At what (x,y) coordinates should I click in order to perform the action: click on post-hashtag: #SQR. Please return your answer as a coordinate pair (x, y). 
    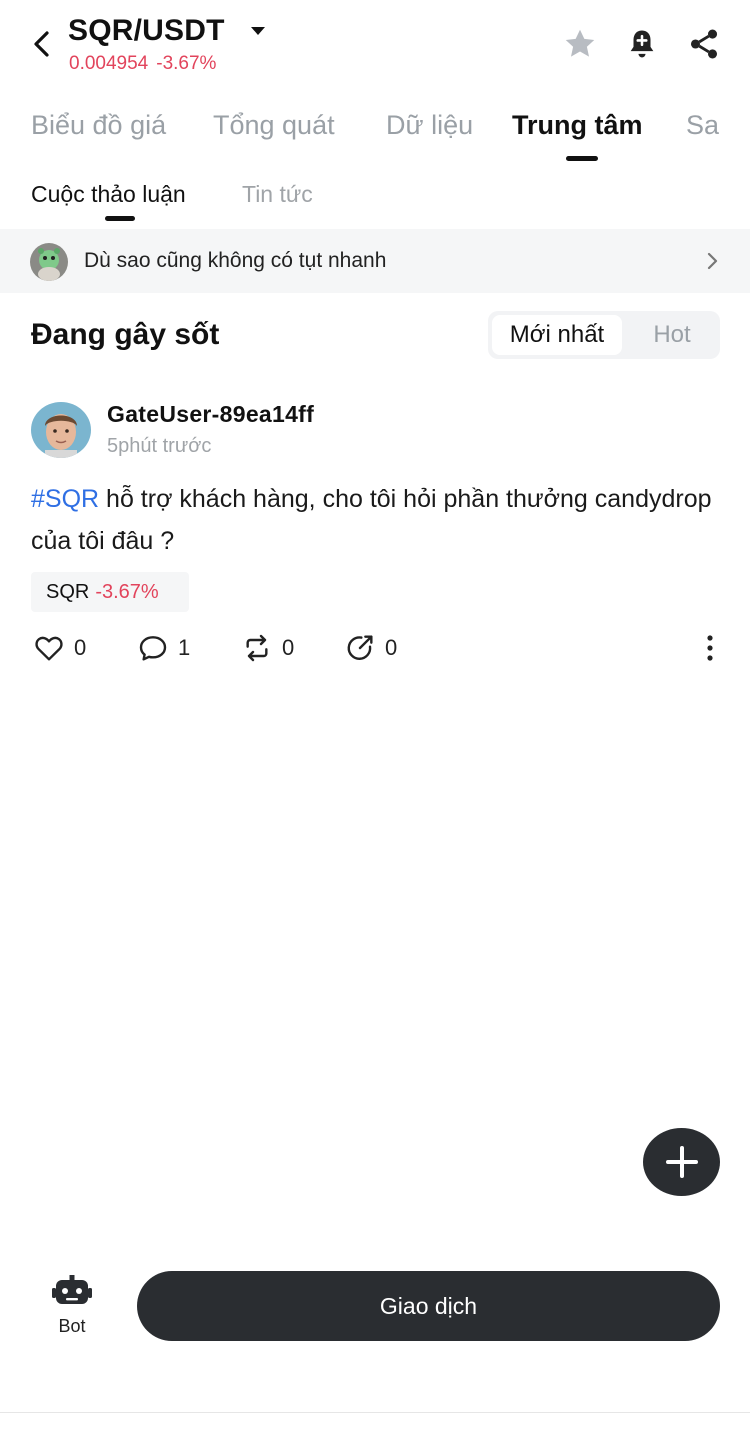
    Looking at the image, I should click on (65, 499).